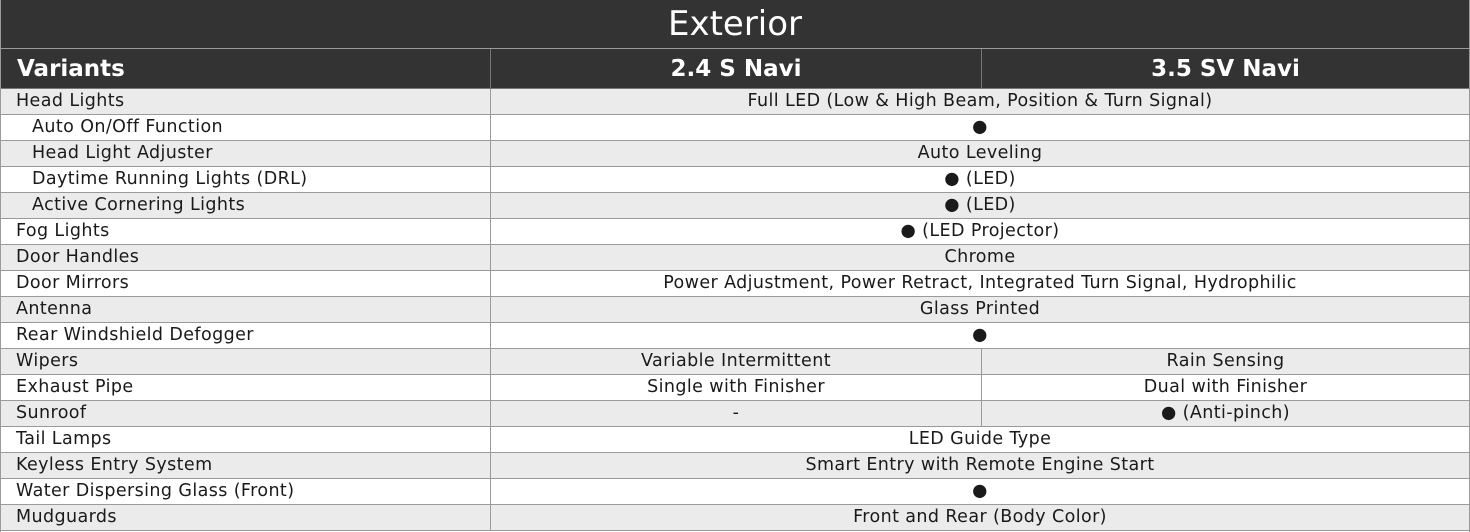  Describe the element at coordinates (735, 336) in the screenshot. I see `table-row: Rear Windshield Defogger ●` at that location.